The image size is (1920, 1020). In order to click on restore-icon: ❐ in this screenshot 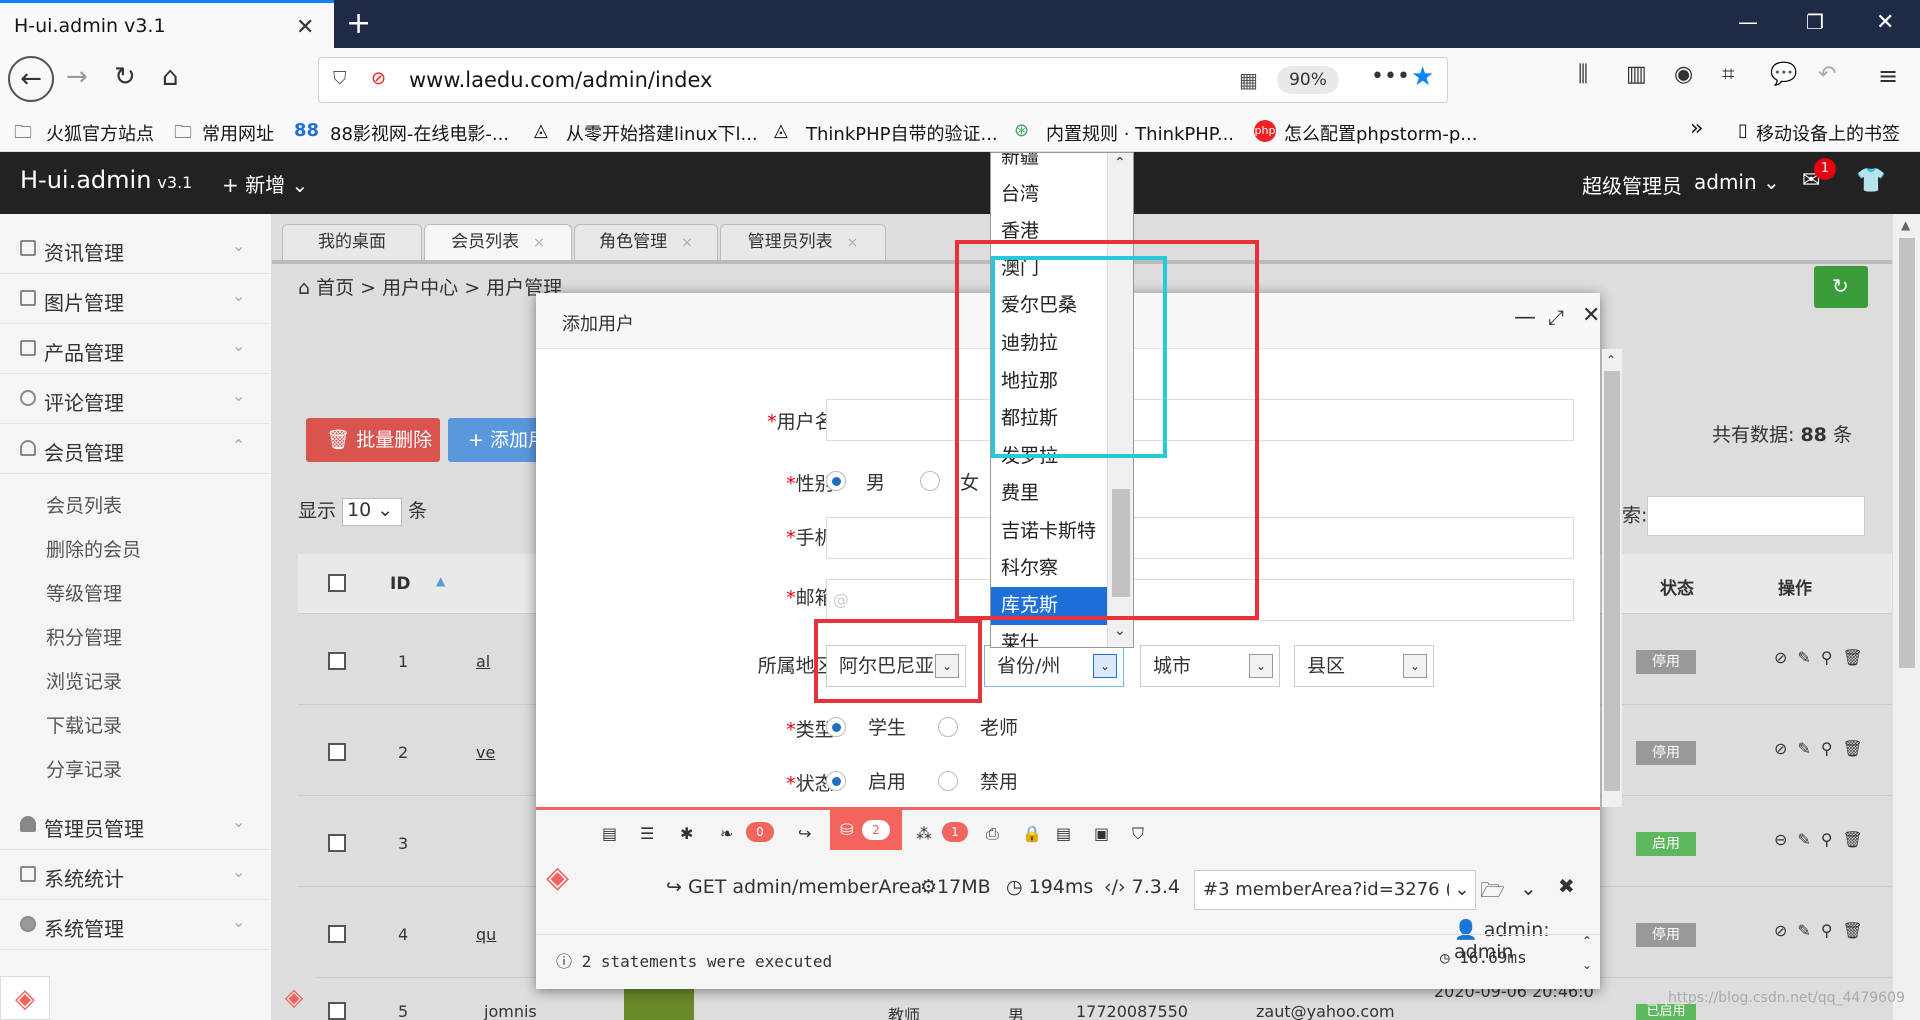, I will do `click(1815, 22)`.